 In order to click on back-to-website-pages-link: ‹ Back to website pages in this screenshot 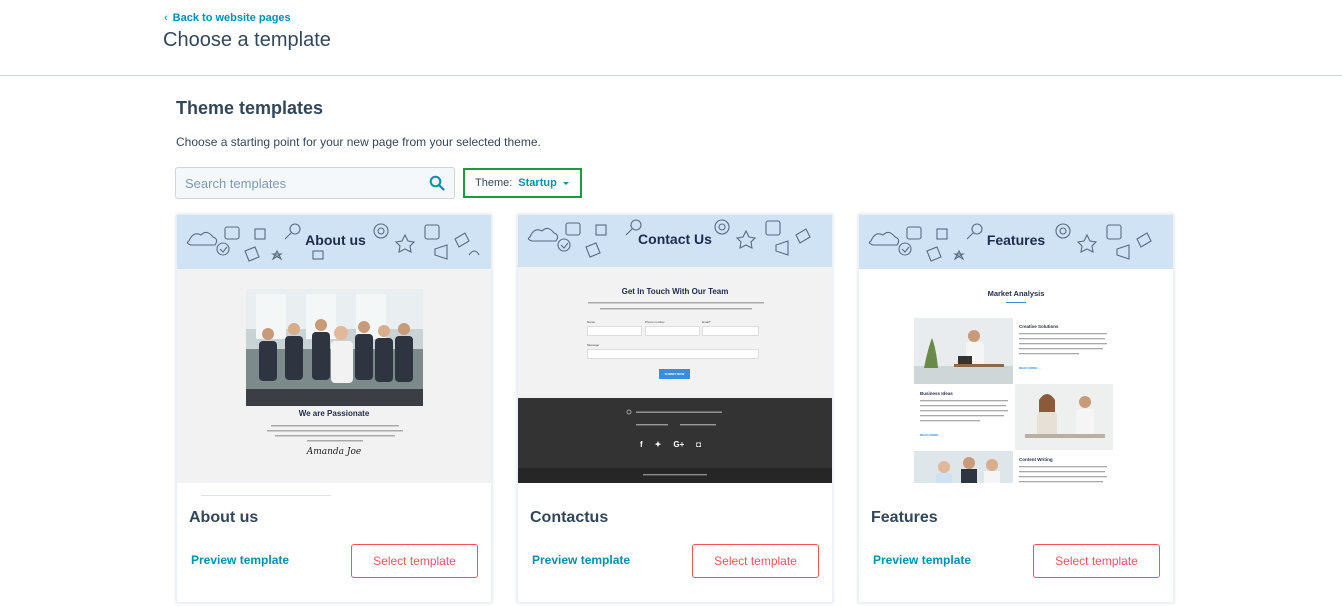, I will do `click(227, 18)`.